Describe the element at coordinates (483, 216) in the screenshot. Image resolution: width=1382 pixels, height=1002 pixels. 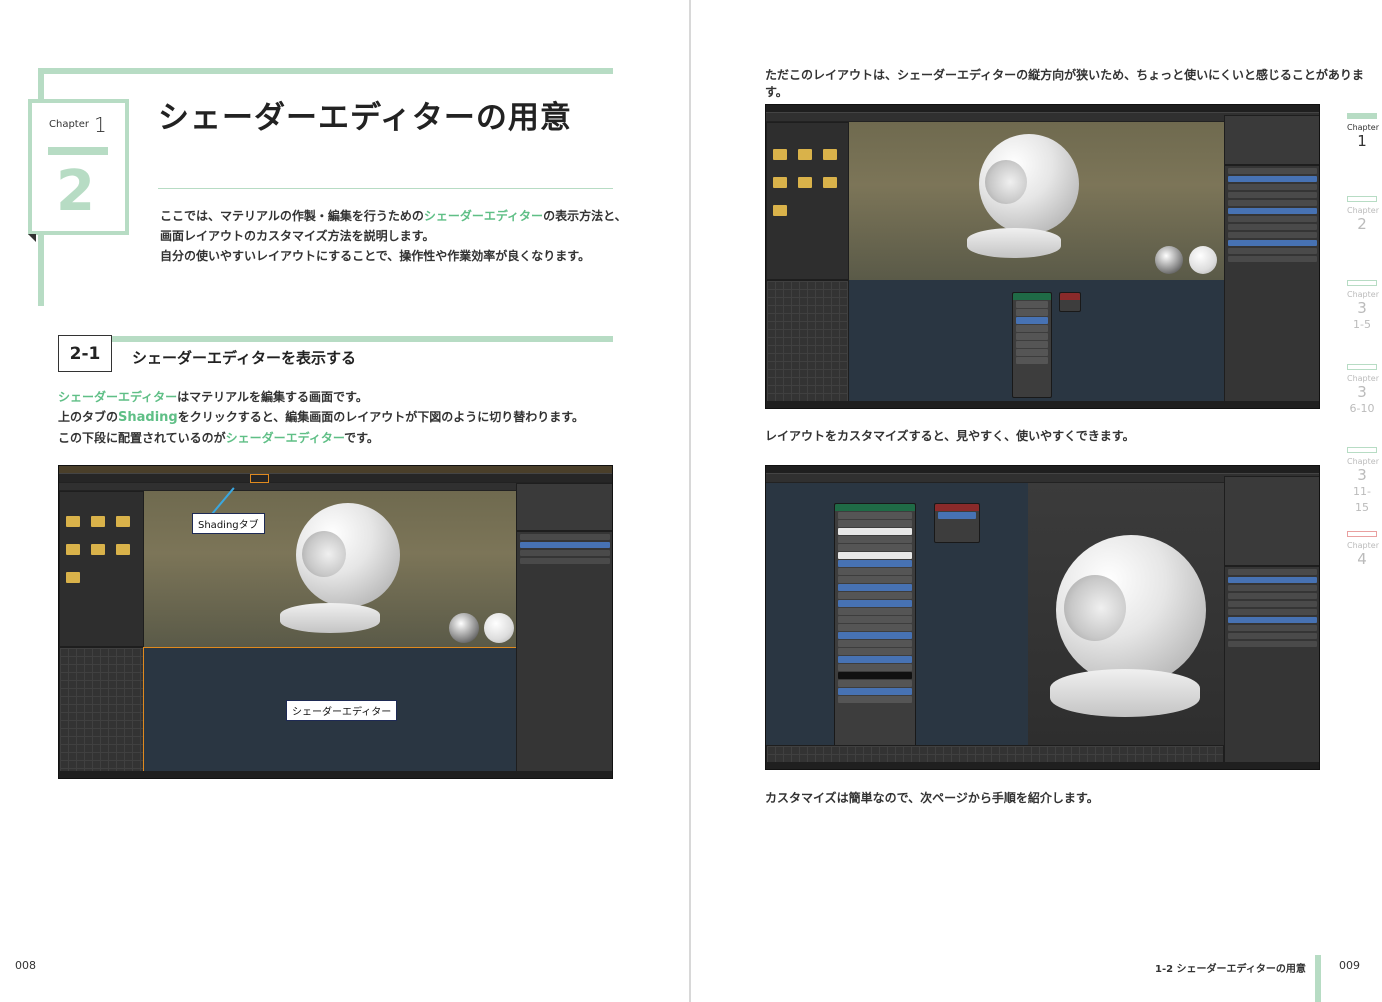
I see `intro-highlight: シェーダーエディター` at that location.